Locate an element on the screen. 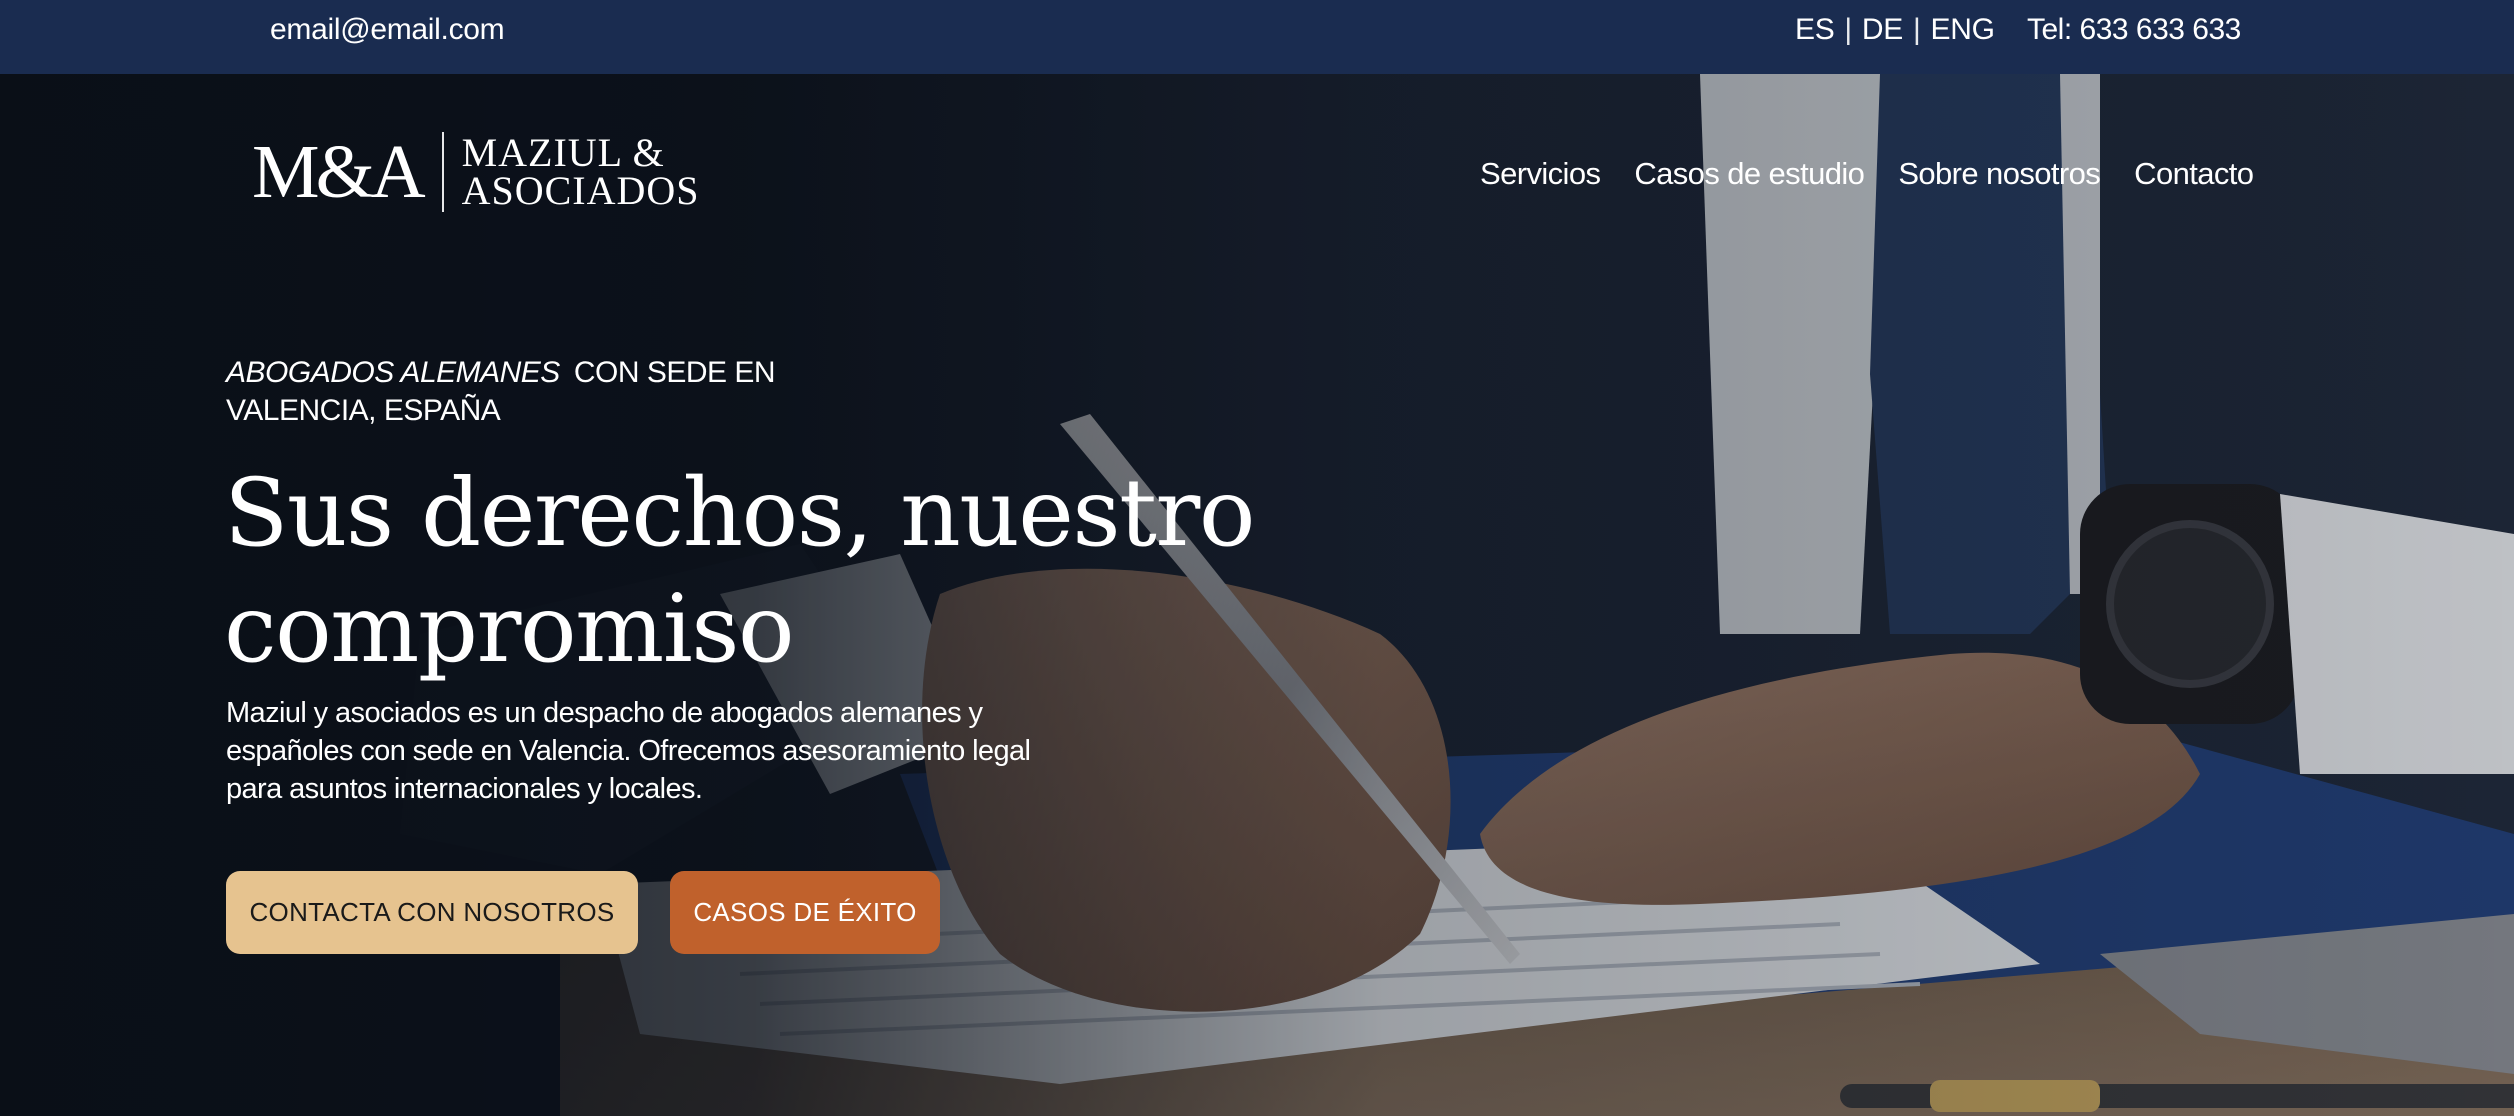  logo-wordmark: MAZIUL & ASOCIADOS is located at coordinates (580, 173).